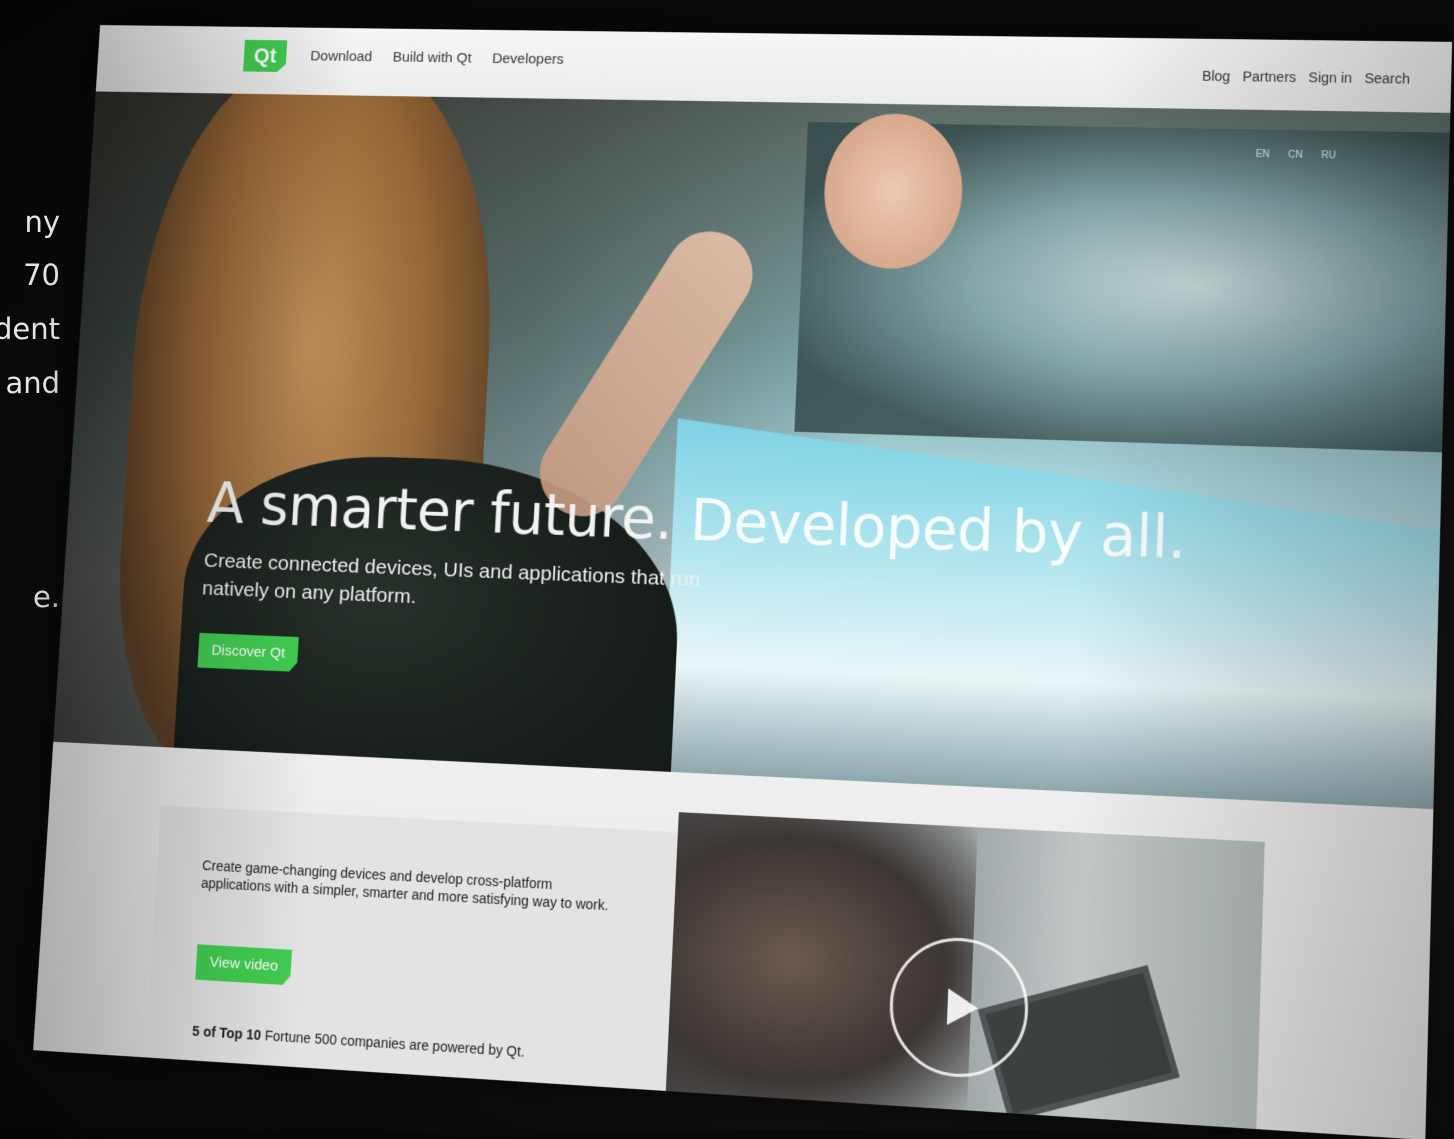 The height and width of the screenshot is (1139, 1454). I want to click on video-thumbnail, so click(965, 972).